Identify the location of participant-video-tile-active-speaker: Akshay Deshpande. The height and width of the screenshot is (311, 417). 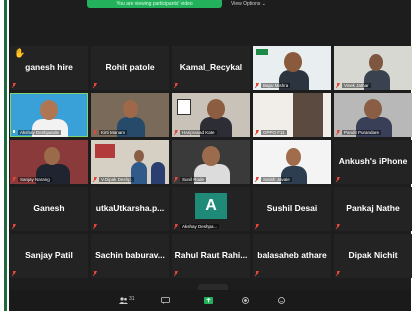
(49, 115).